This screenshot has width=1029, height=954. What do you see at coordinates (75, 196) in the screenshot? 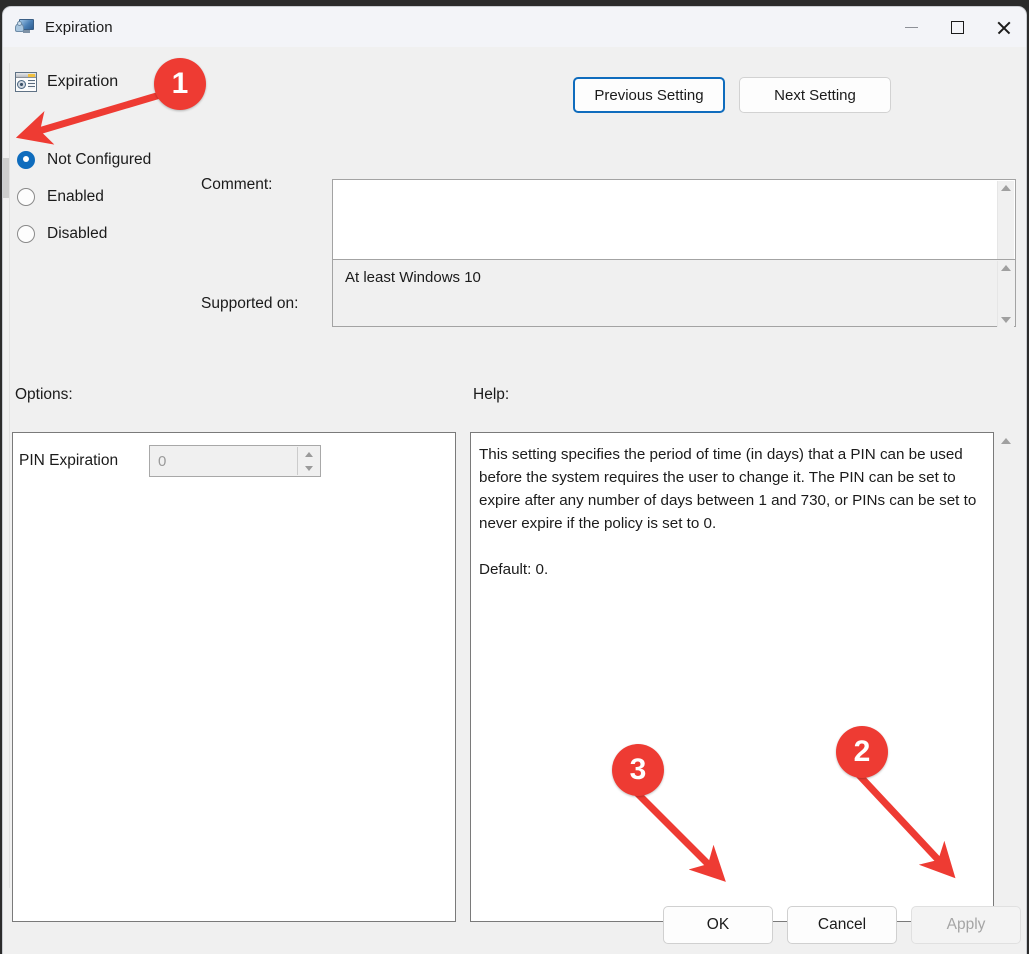
I see `radio-enabled-label: Enabled` at bounding box center [75, 196].